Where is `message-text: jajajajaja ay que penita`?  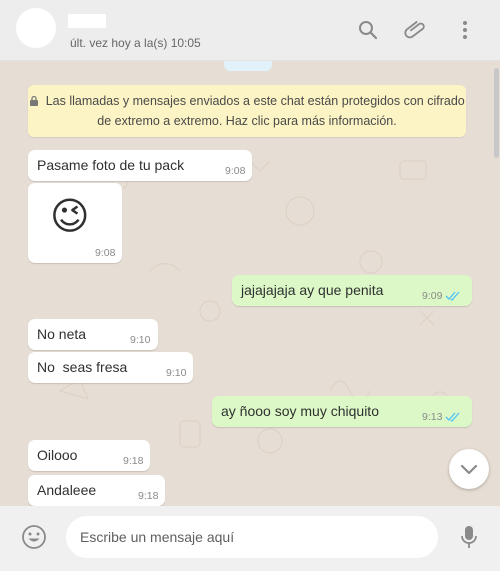 message-text: jajajajaja ay que penita is located at coordinates (312, 290).